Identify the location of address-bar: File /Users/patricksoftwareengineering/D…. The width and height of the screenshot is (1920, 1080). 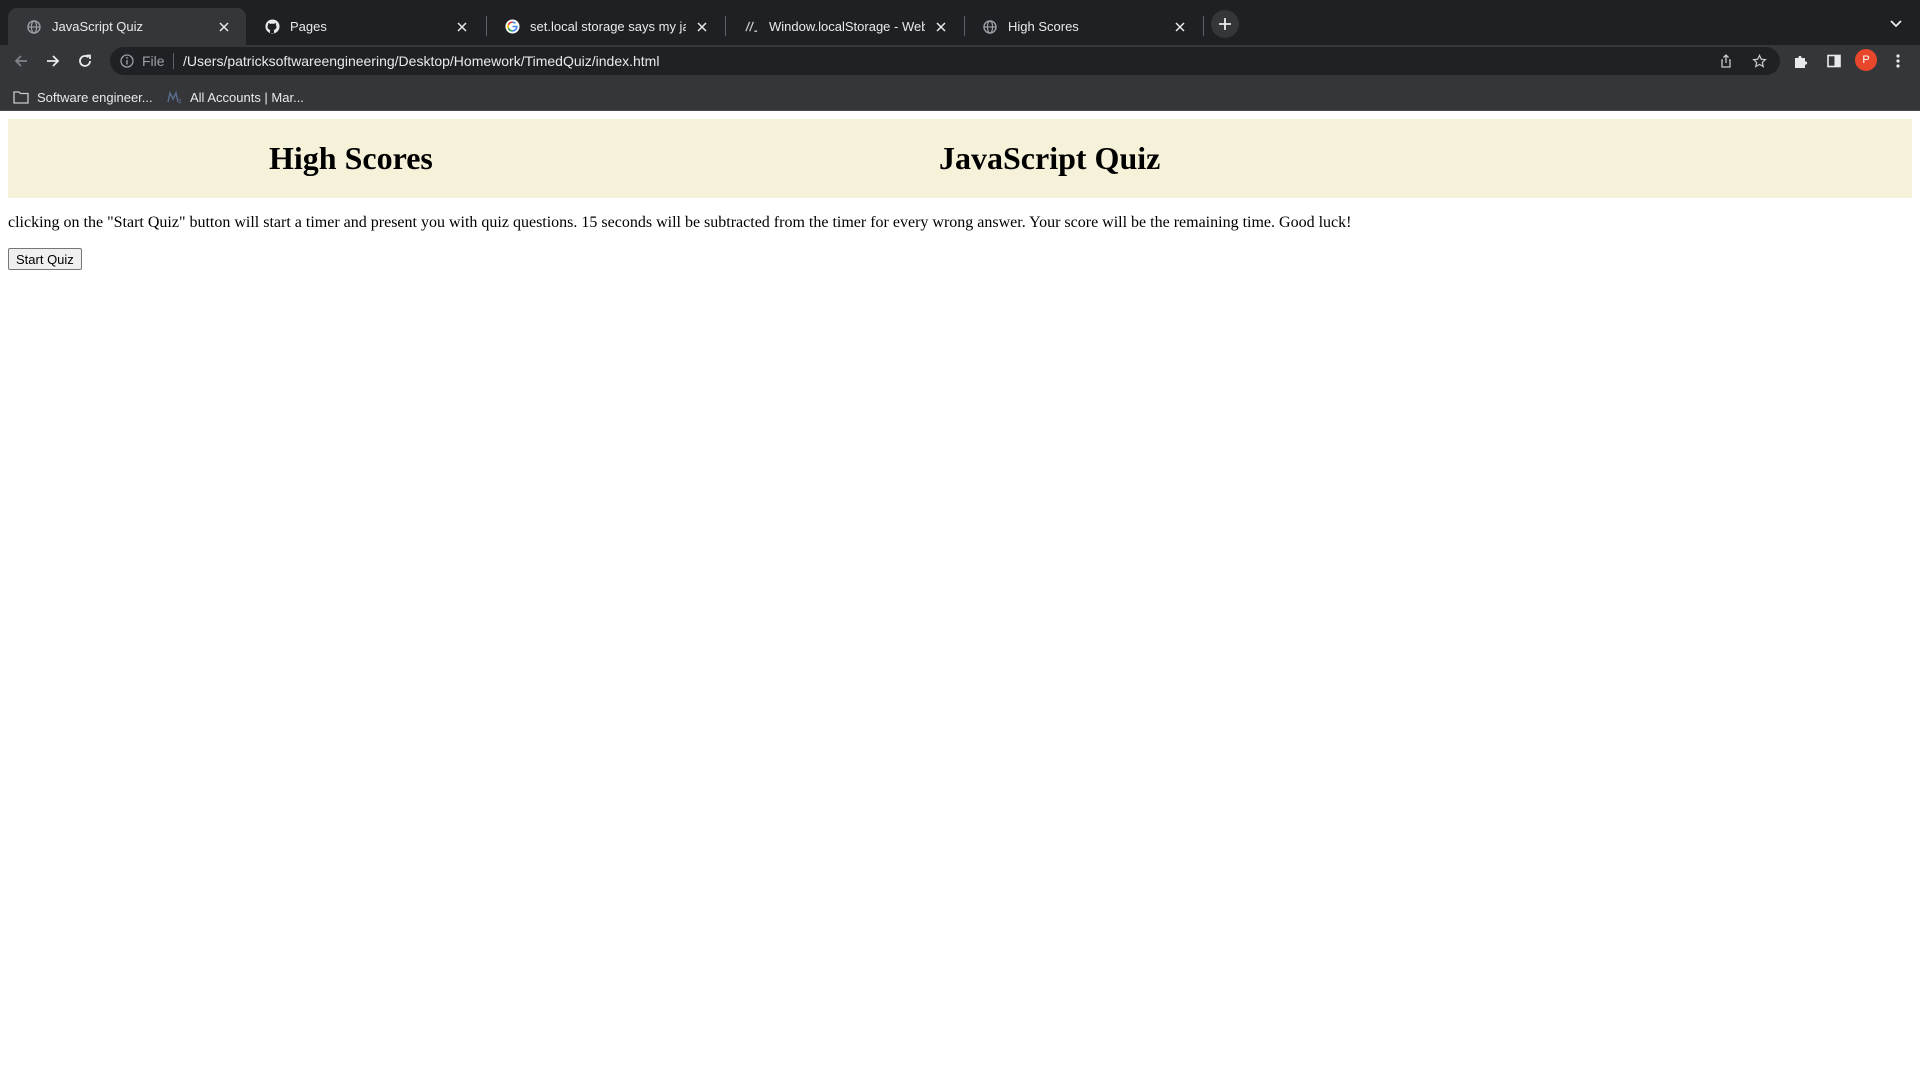
(945, 61).